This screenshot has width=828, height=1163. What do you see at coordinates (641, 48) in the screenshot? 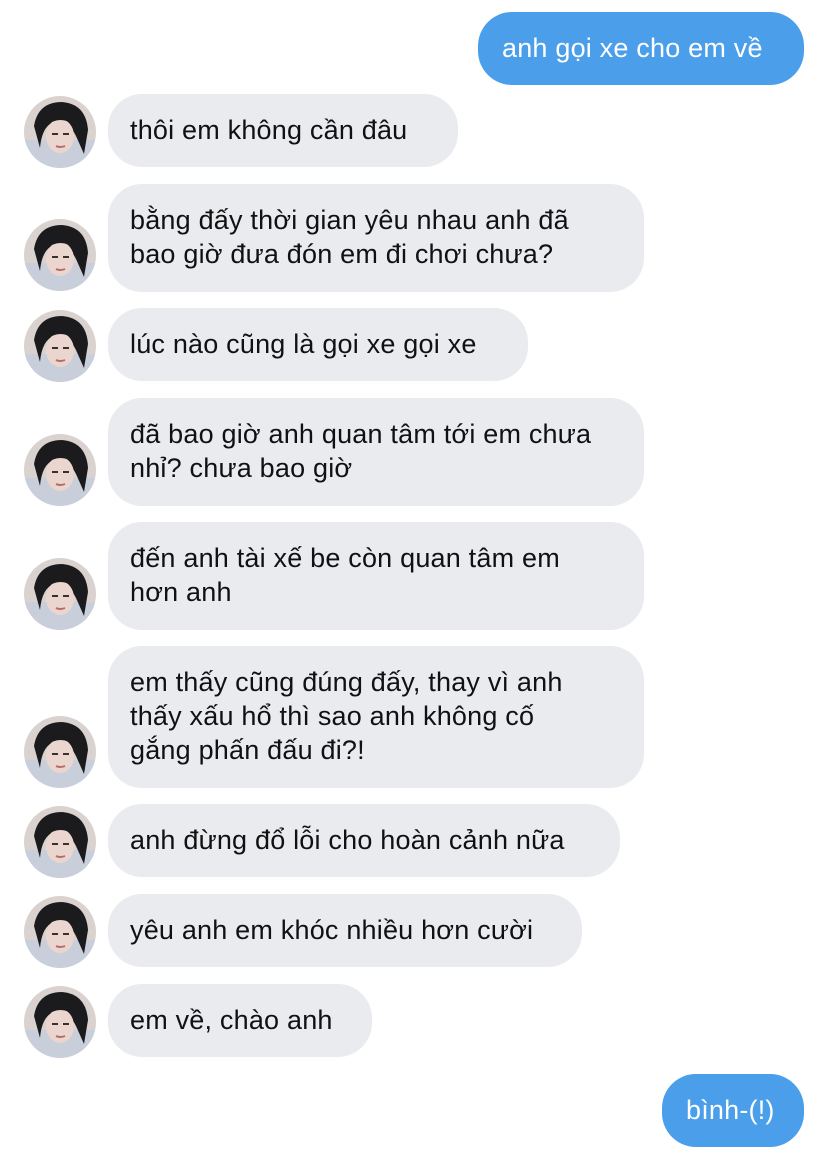
I see `outgoing-message-bubble: anh gọi xe cho em về` at bounding box center [641, 48].